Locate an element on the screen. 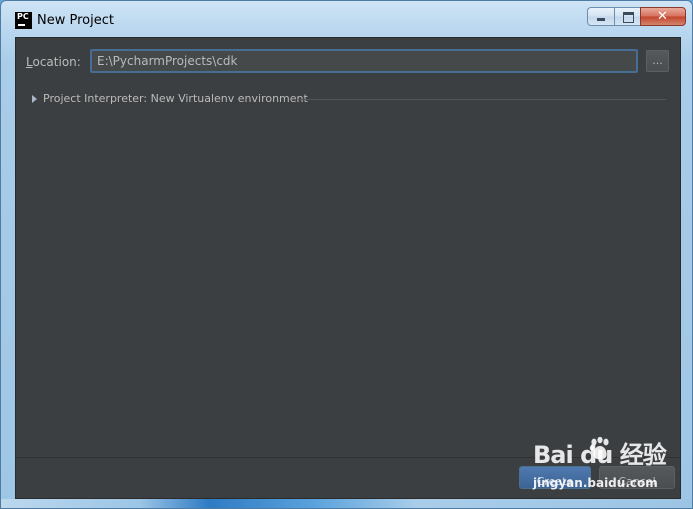  minimize-icon is located at coordinates (601, 19).